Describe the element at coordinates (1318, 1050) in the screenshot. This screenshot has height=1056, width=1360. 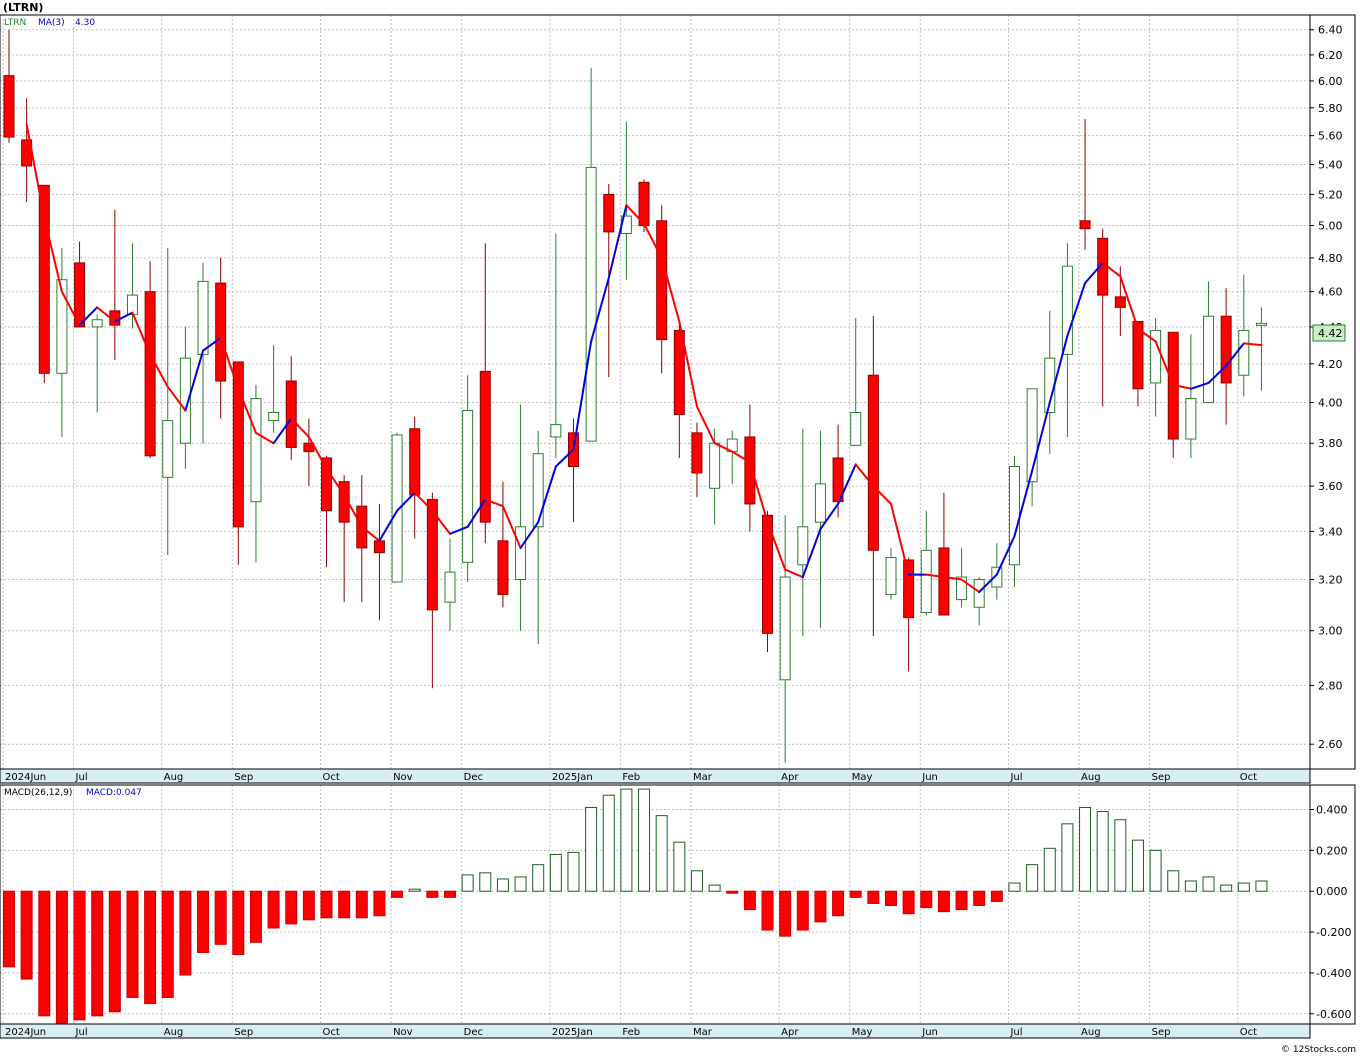
I see `footer-credit: © 12Stocks.com` at that location.